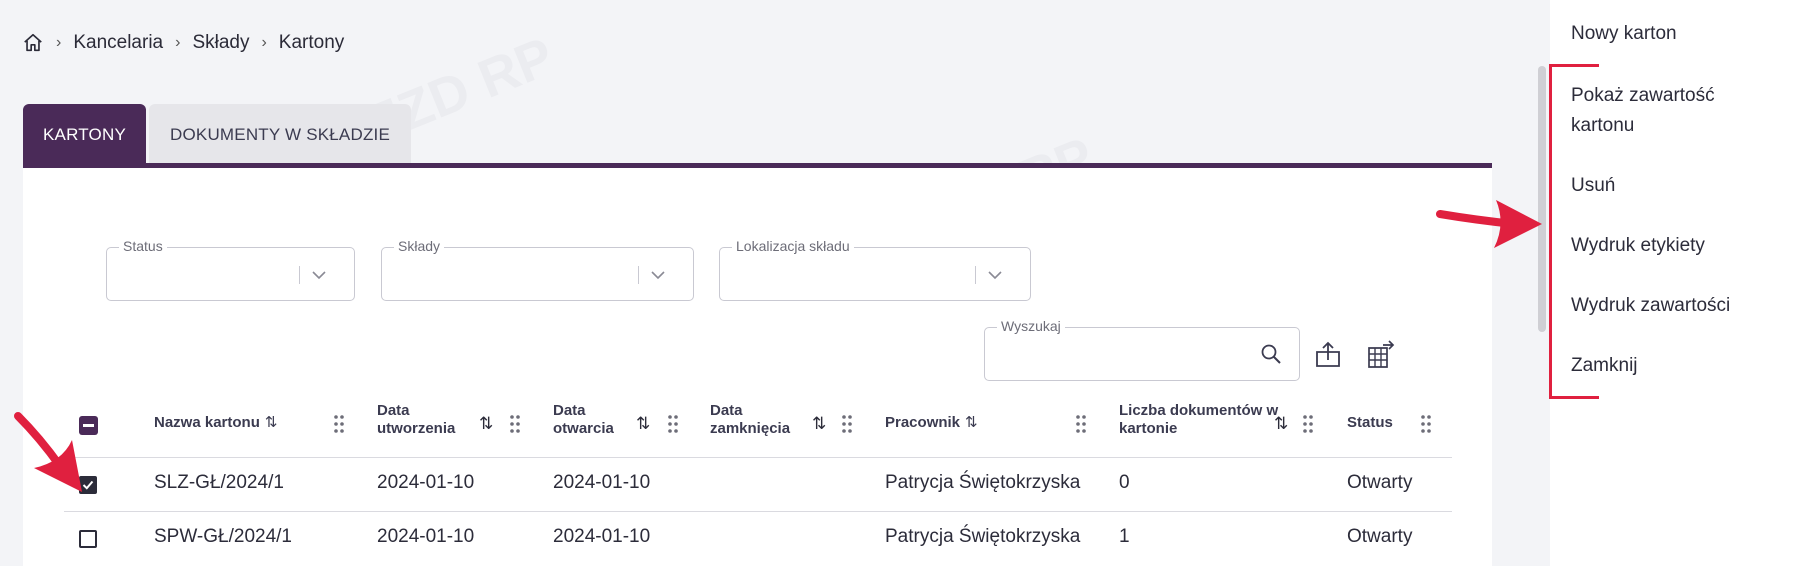 The image size is (1800, 566). Describe the element at coordinates (143, 246) in the screenshot. I see `status-label: Status` at that location.